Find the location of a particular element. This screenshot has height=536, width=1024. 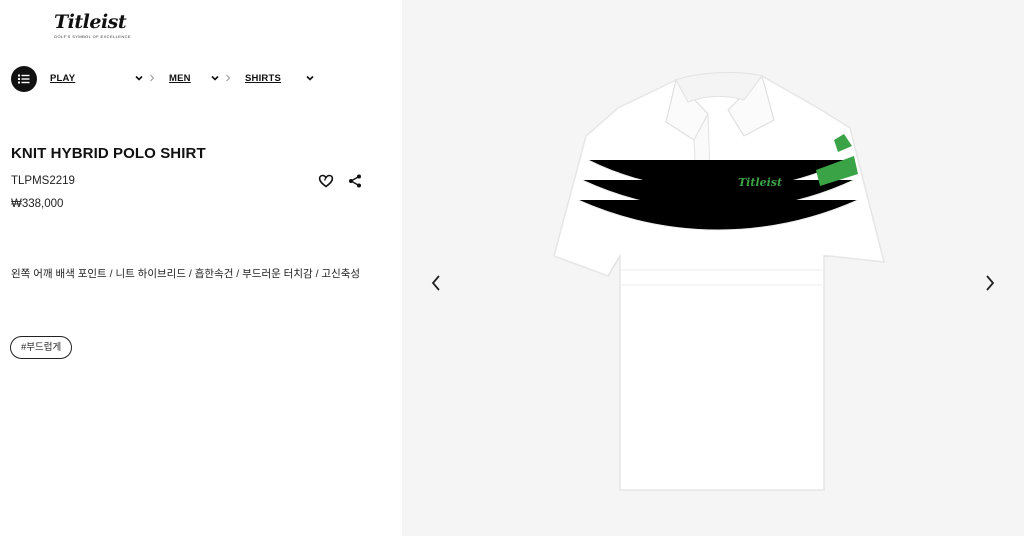

brand-logo: Titleist GOLF'S SYMBOL OF EXCELLENCE is located at coordinates (92, 25).